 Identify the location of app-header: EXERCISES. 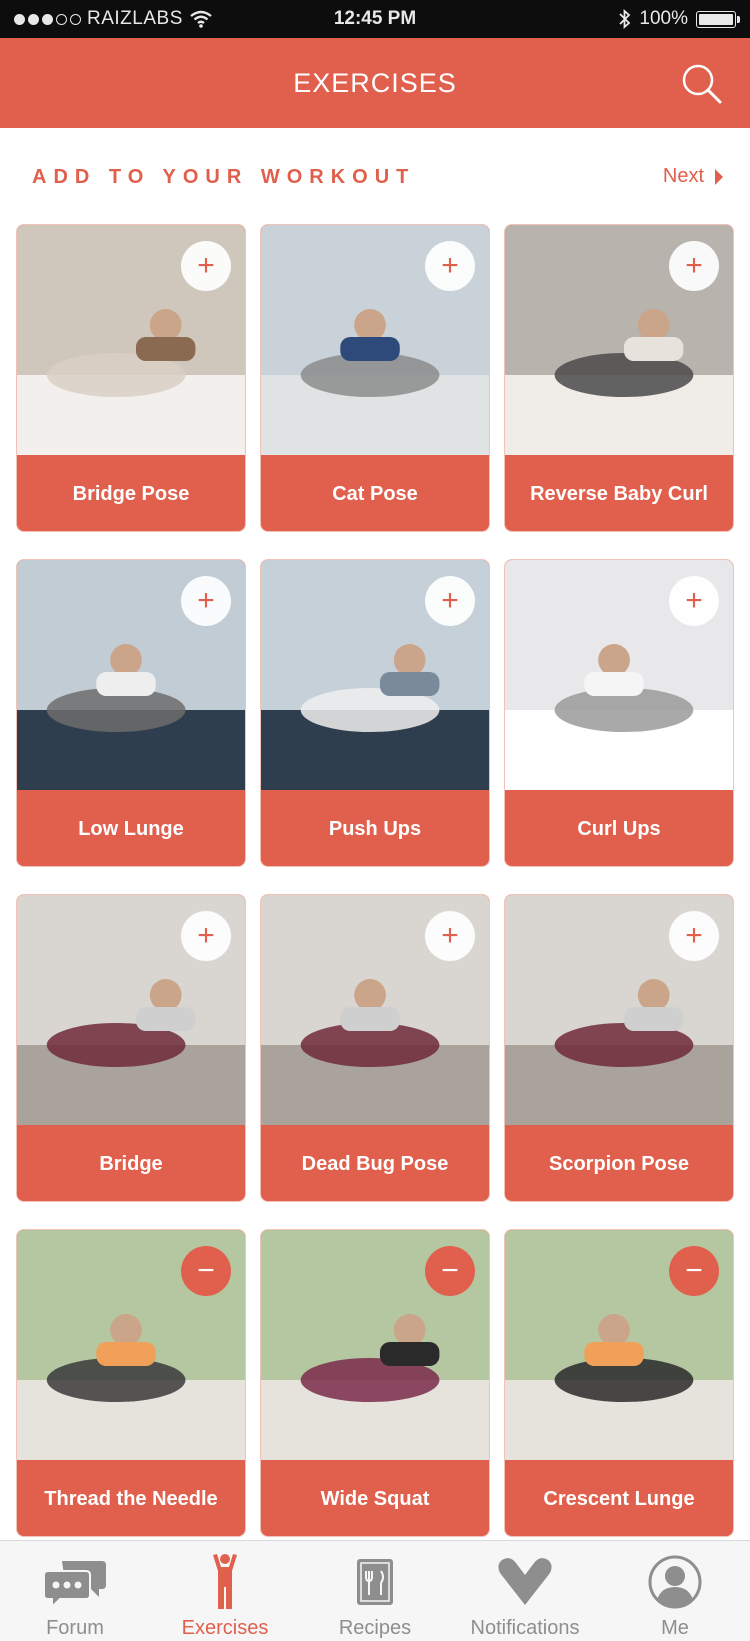
(375, 83).